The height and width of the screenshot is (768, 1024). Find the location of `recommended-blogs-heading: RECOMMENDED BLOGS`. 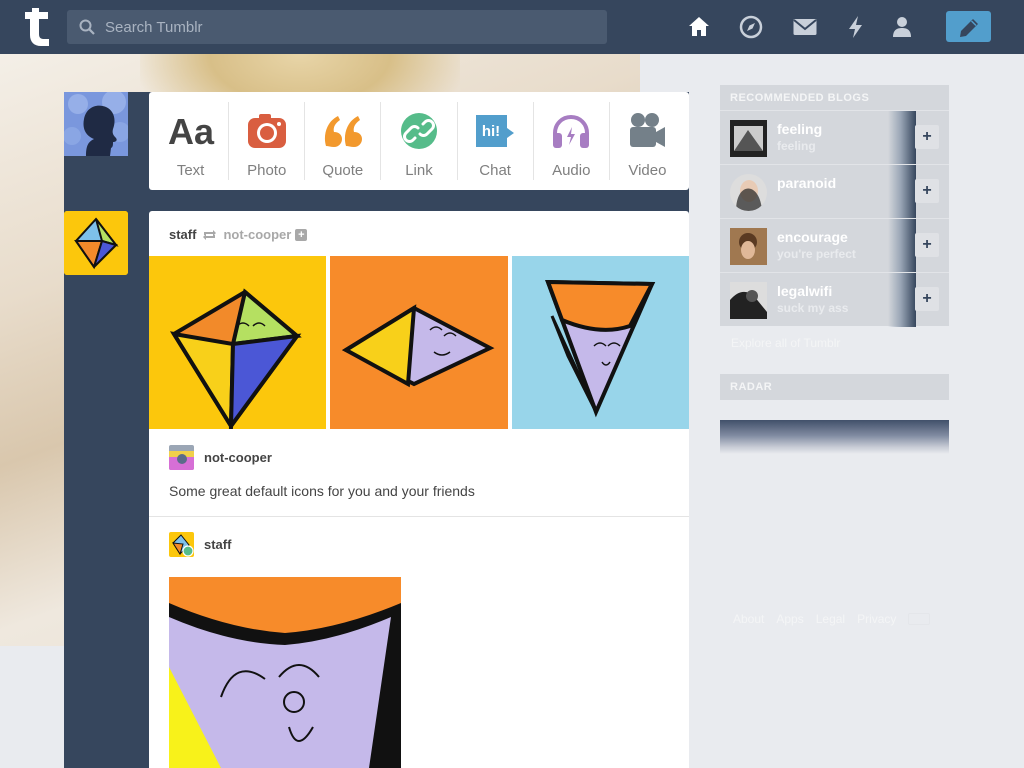

recommended-blogs-heading: RECOMMENDED BLOGS is located at coordinates (834, 98).